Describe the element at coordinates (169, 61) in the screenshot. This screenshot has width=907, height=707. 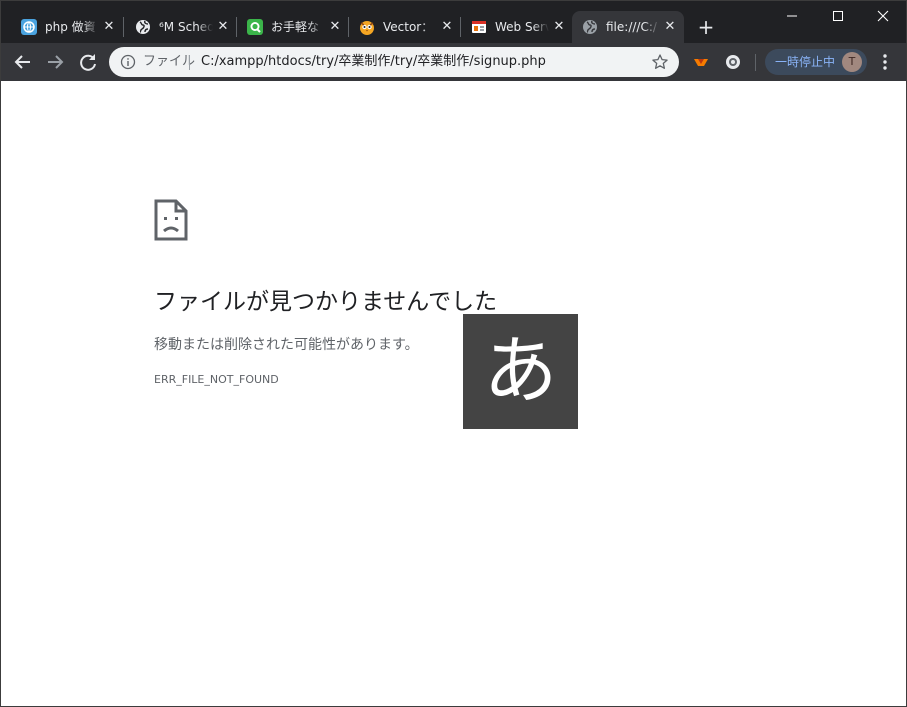
I see `scheme-label: ファイル` at that location.